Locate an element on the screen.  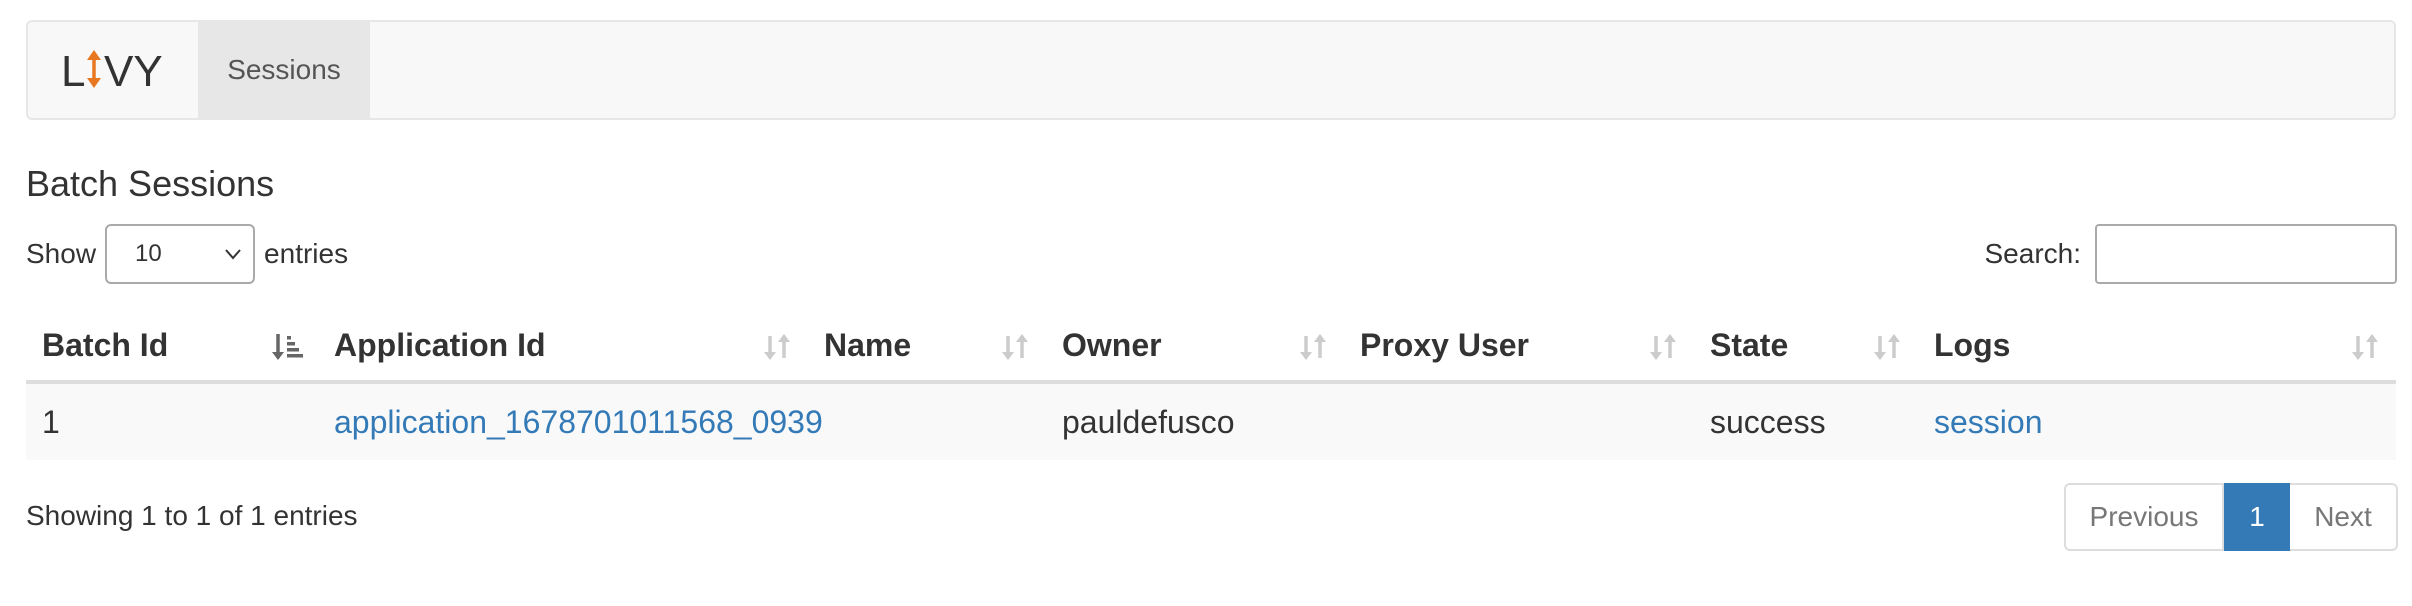
session-log-link: session is located at coordinates (1988, 422).